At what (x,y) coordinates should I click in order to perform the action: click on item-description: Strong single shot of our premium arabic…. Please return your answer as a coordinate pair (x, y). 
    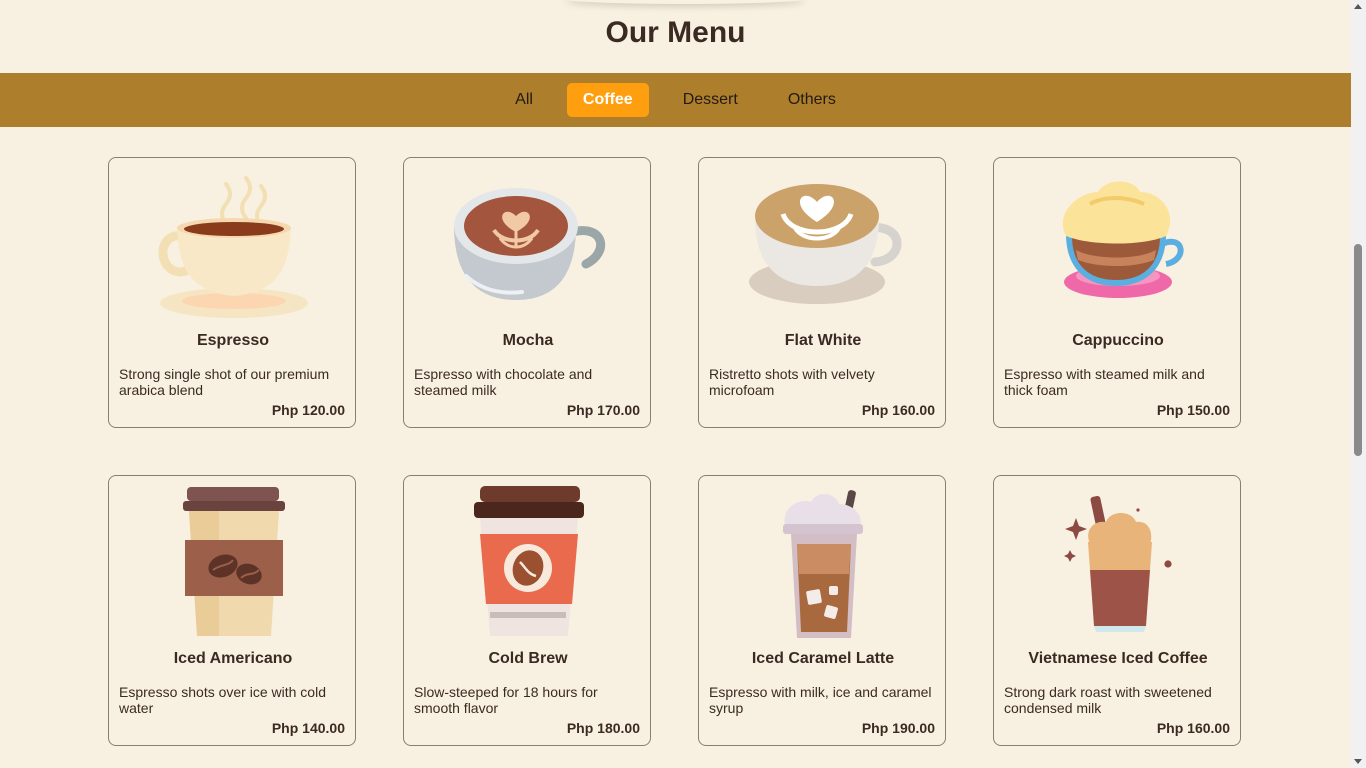
    Looking at the image, I should click on (224, 382).